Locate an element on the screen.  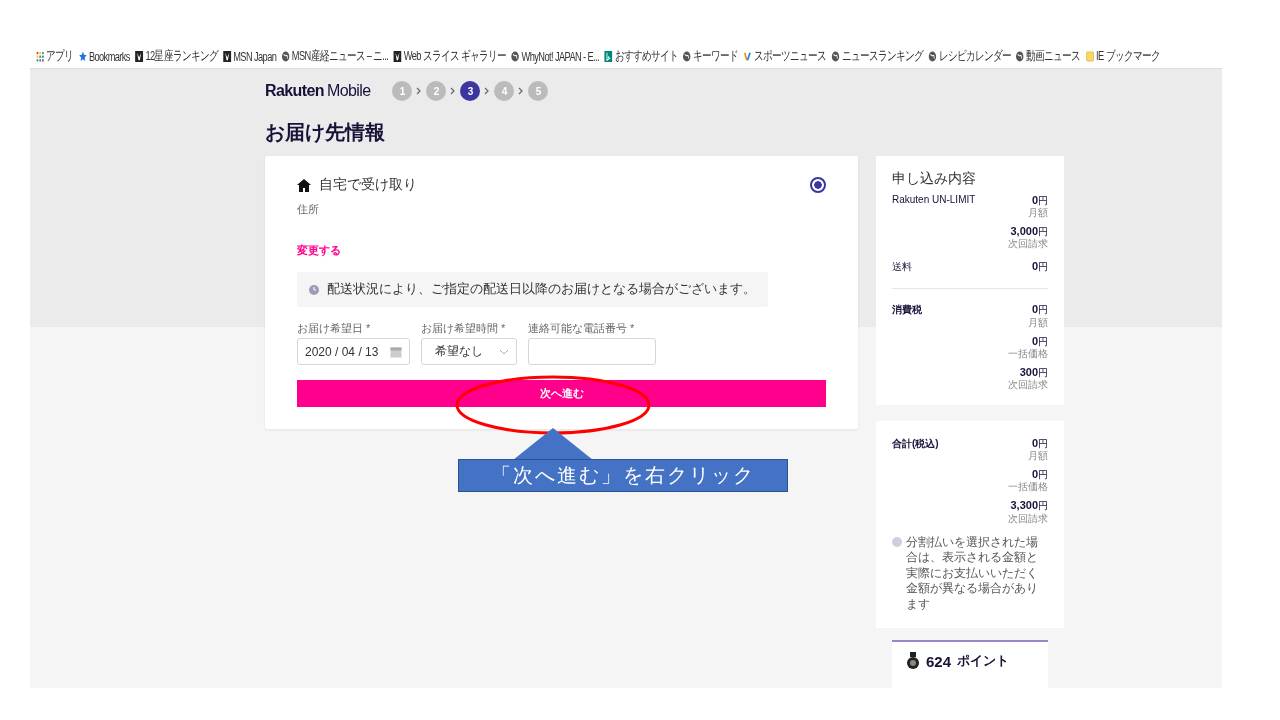
input-field: 2020 / 04 / 13 is located at coordinates (353, 351).